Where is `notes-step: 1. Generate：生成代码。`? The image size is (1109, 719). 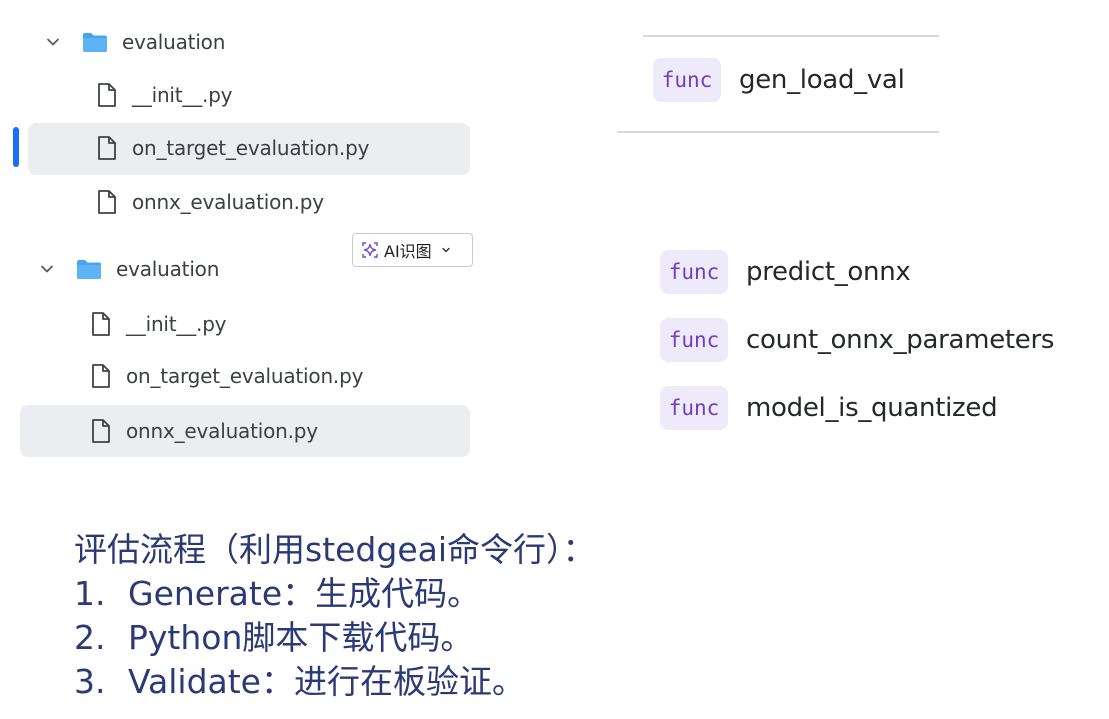
notes-step: 1. Generate：生成代码。 is located at coordinates (335, 594).